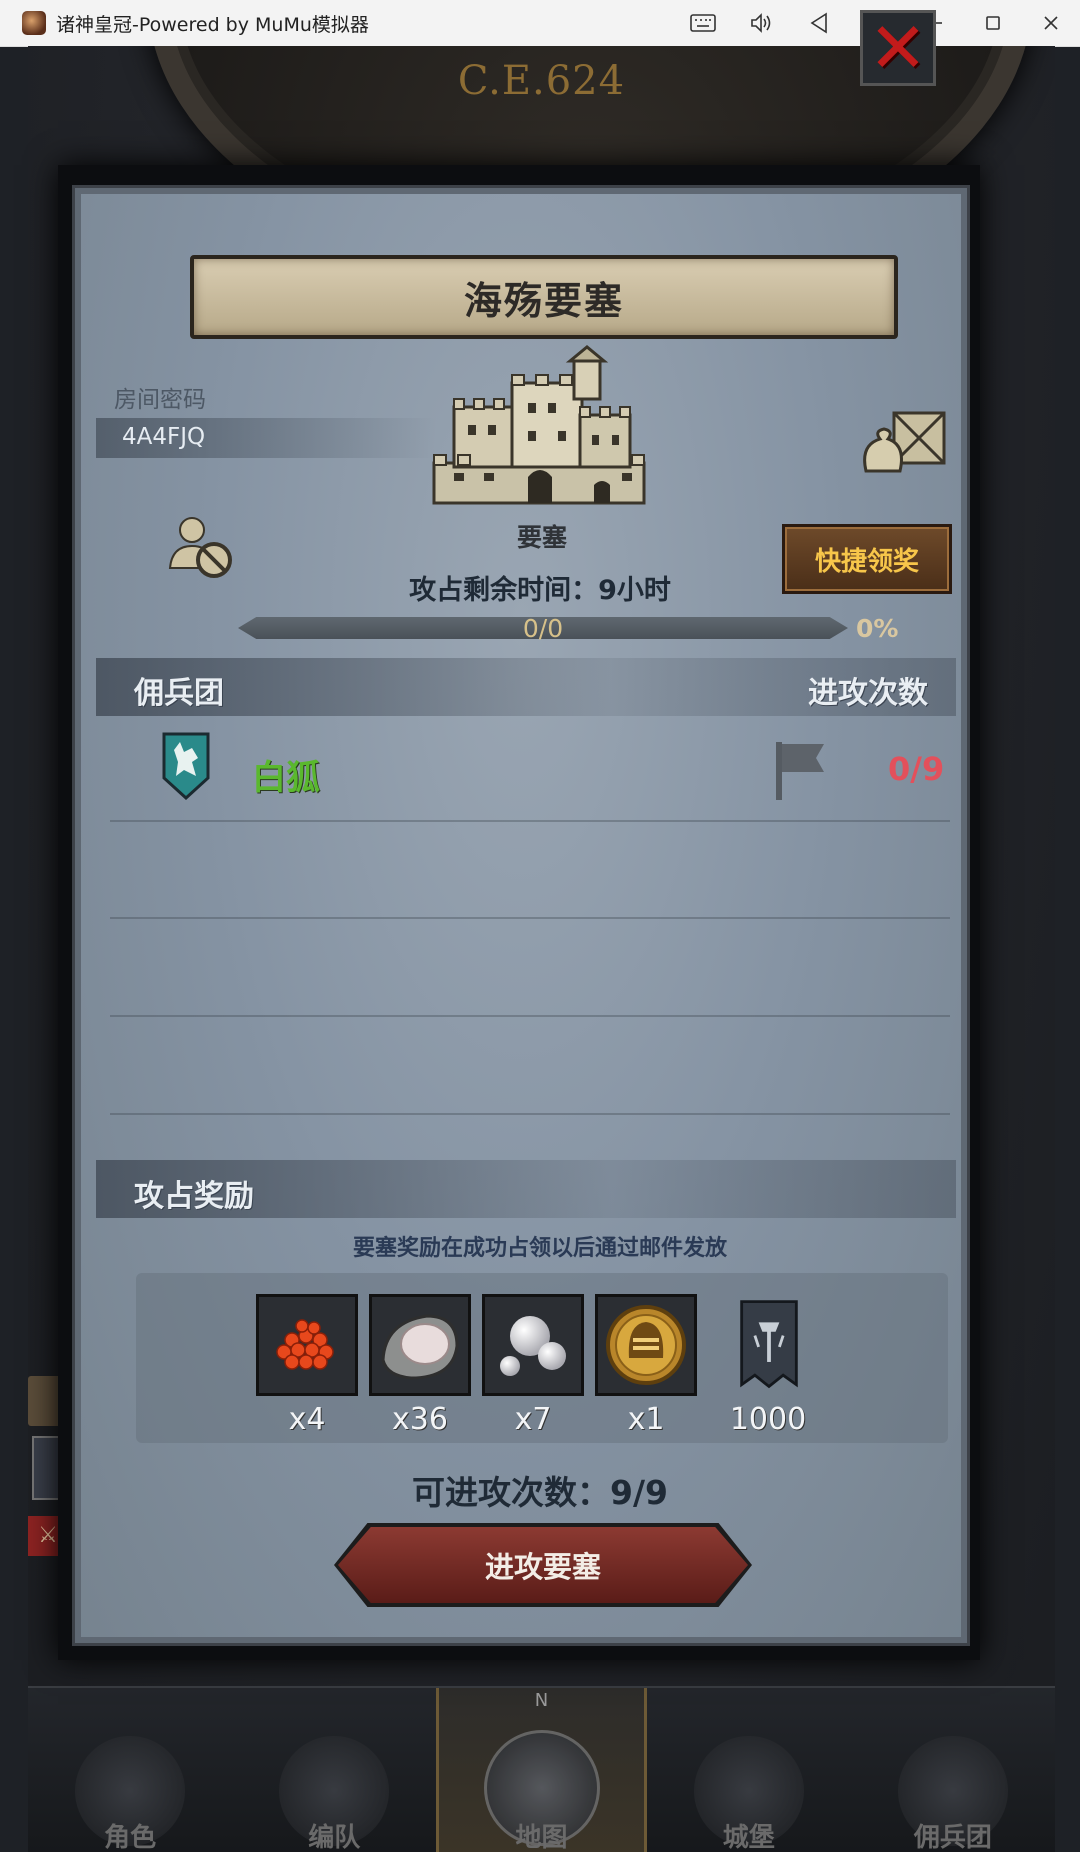 Image resolution: width=1080 pixels, height=1852 pixels. I want to click on reward-item: x4, so click(307, 1365).